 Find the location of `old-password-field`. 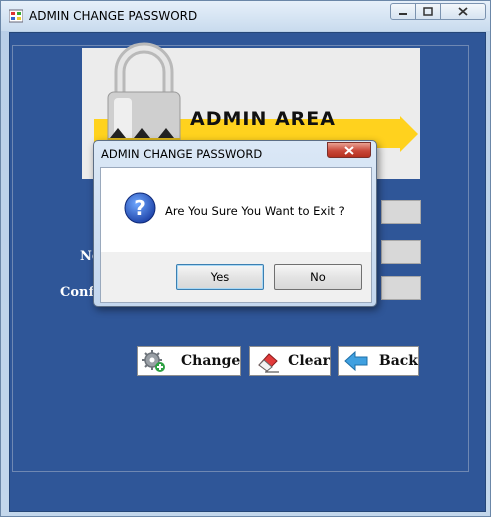

old-password-field is located at coordinates (401, 212).